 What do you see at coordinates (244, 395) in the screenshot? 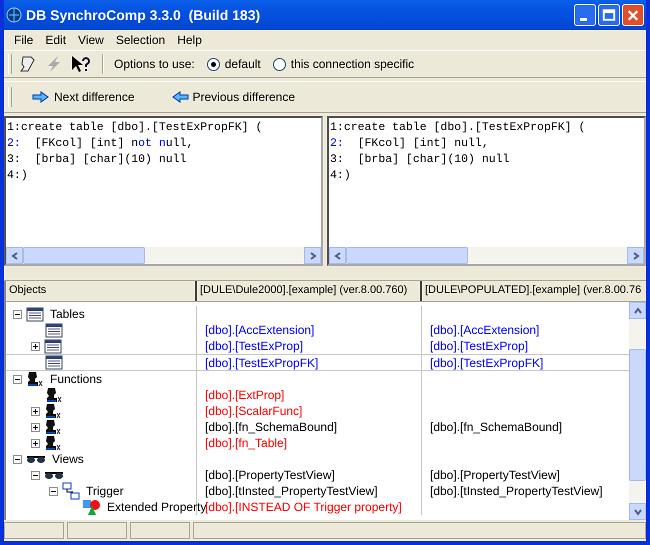
I see `object-name: [dbo].[ExtProp]` at bounding box center [244, 395].